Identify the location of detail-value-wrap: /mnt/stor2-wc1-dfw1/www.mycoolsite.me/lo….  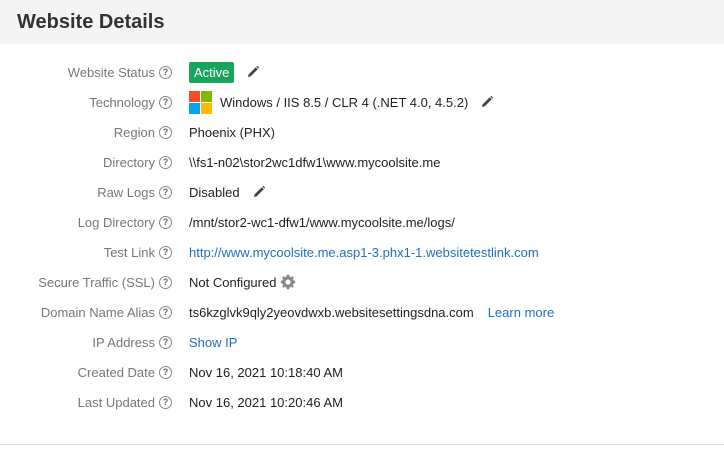
(322, 222).